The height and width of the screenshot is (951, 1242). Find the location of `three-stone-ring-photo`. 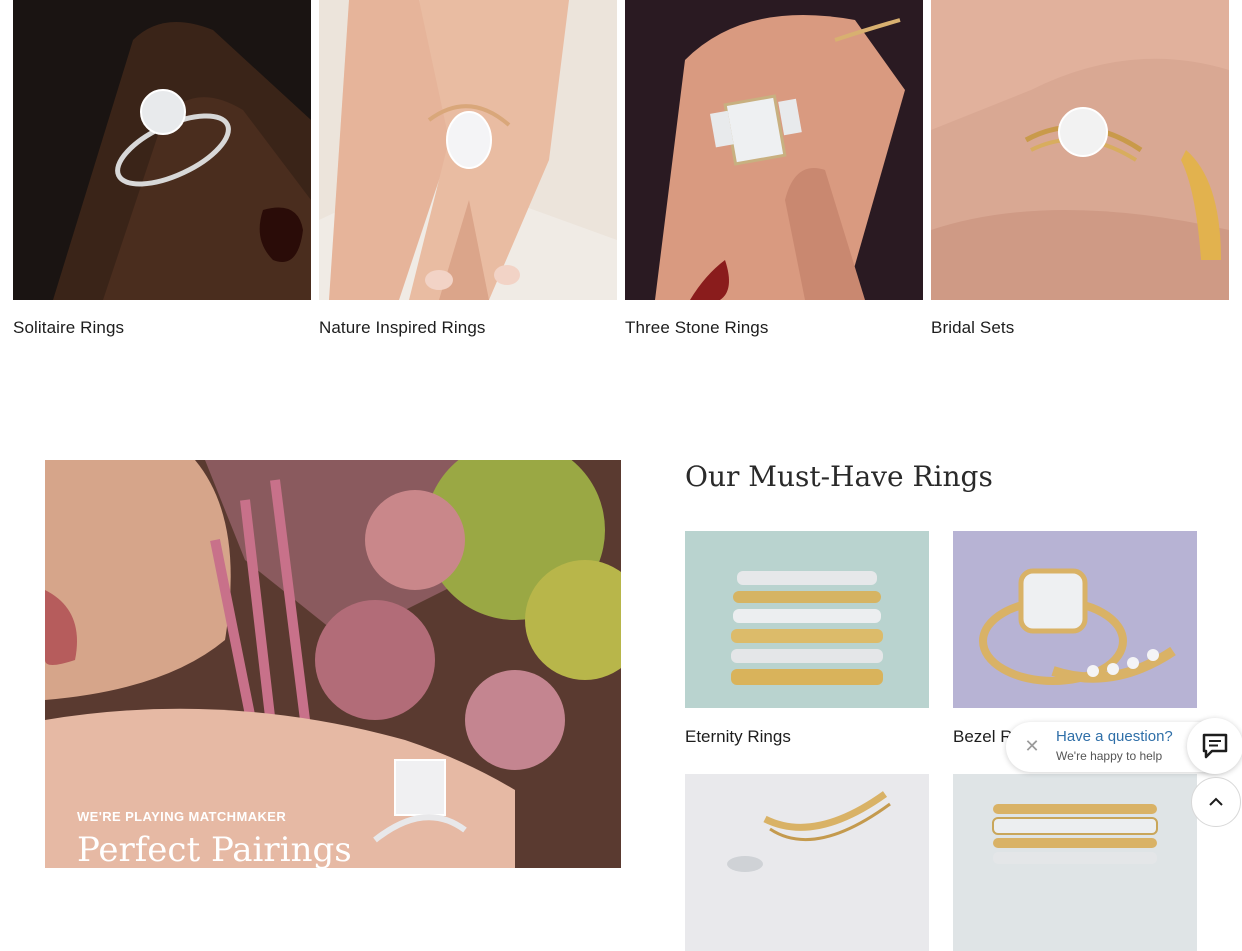

three-stone-ring-photo is located at coordinates (774, 150).